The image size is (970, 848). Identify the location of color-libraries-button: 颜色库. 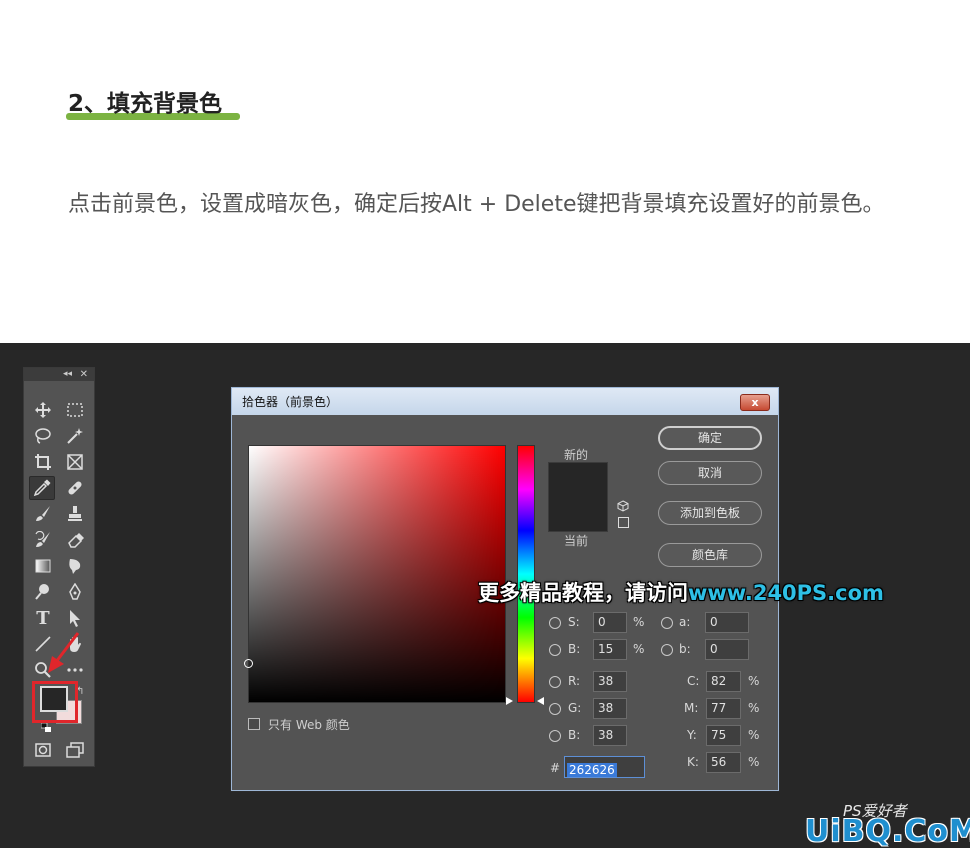
(710, 555).